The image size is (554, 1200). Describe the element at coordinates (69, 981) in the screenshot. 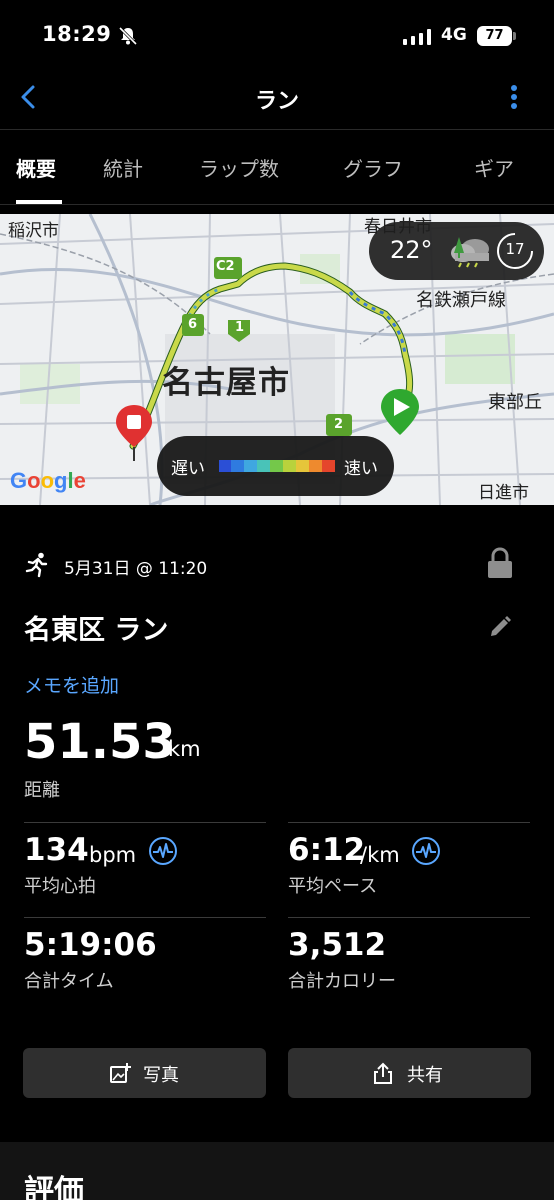

I see `total-time-label: 合計タイム` at that location.